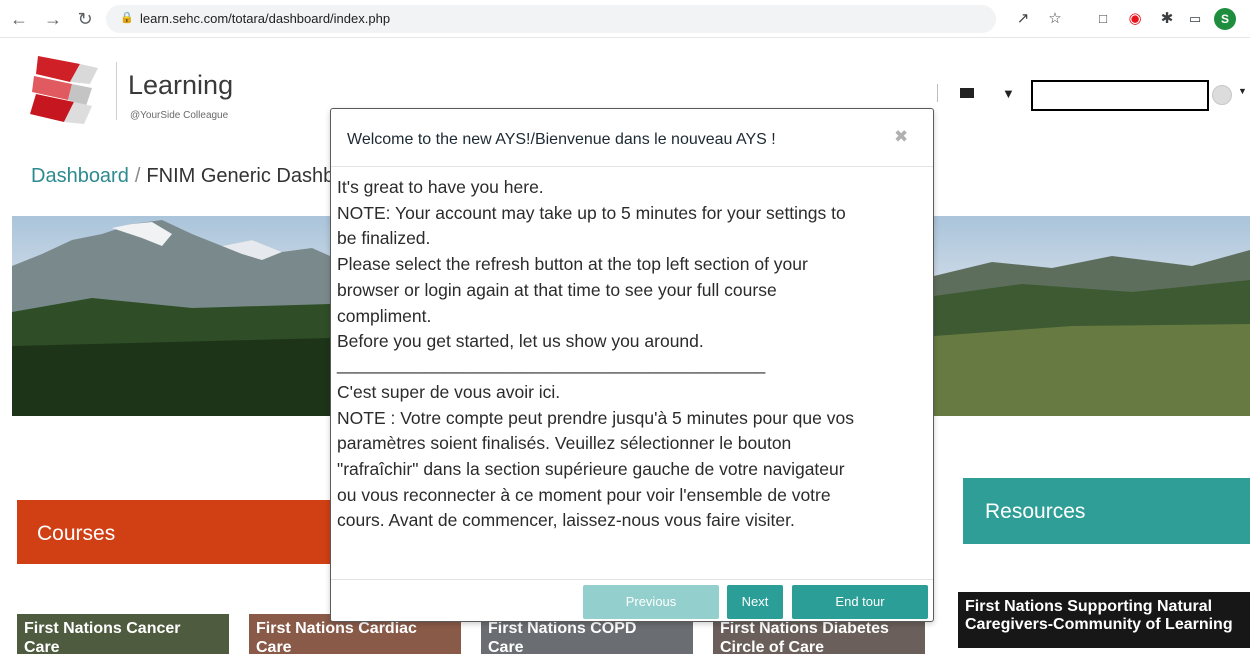 This screenshot has width=1250, height=654. Describe the element at coordinates (180, 85) in the screenshot. I see `logo-title: Learning` at that location.